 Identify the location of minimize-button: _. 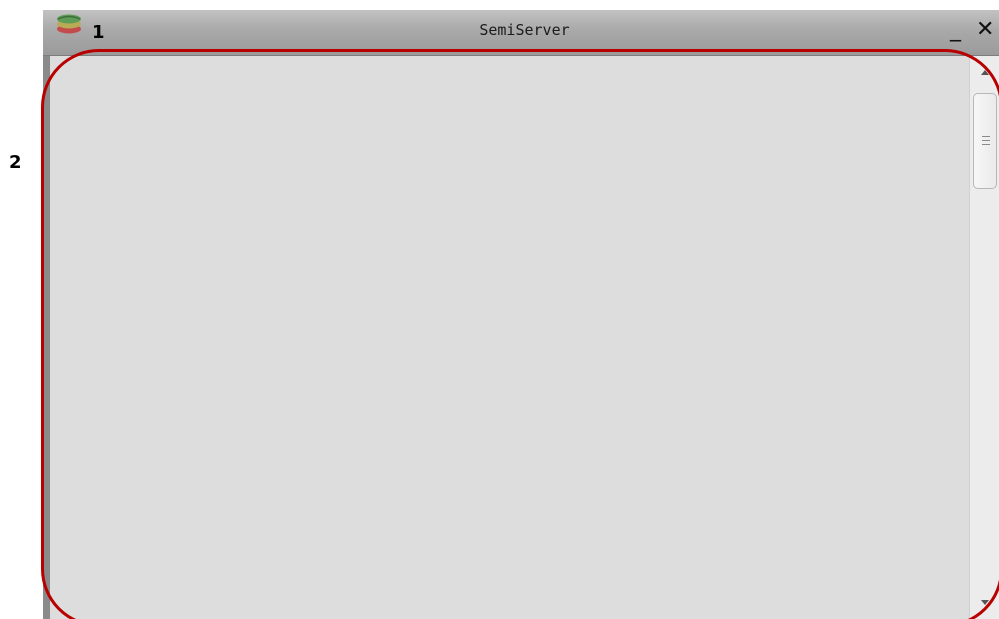
(958, 30).